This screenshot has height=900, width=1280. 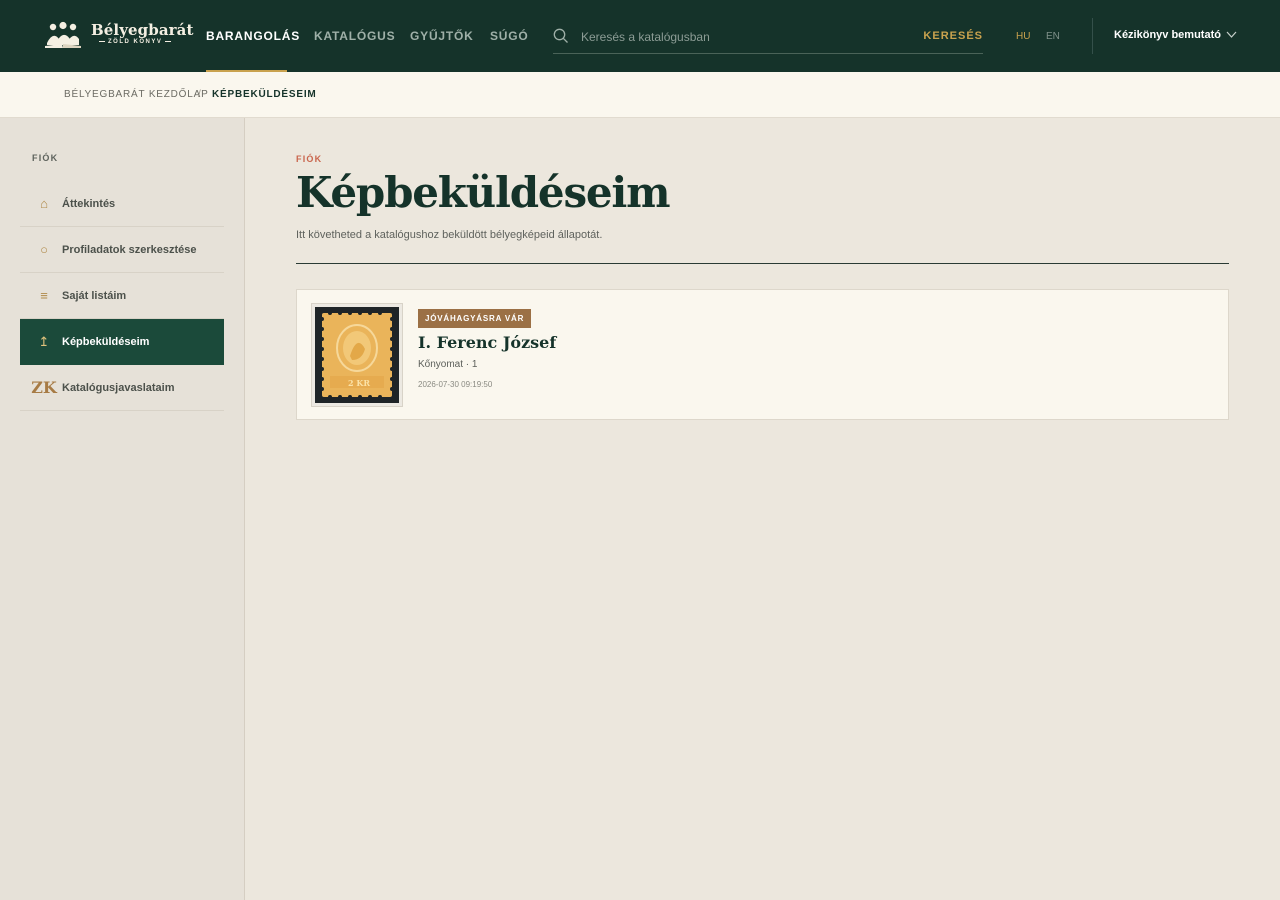 I want to click on header-divider, so click(x=1092, y=36).